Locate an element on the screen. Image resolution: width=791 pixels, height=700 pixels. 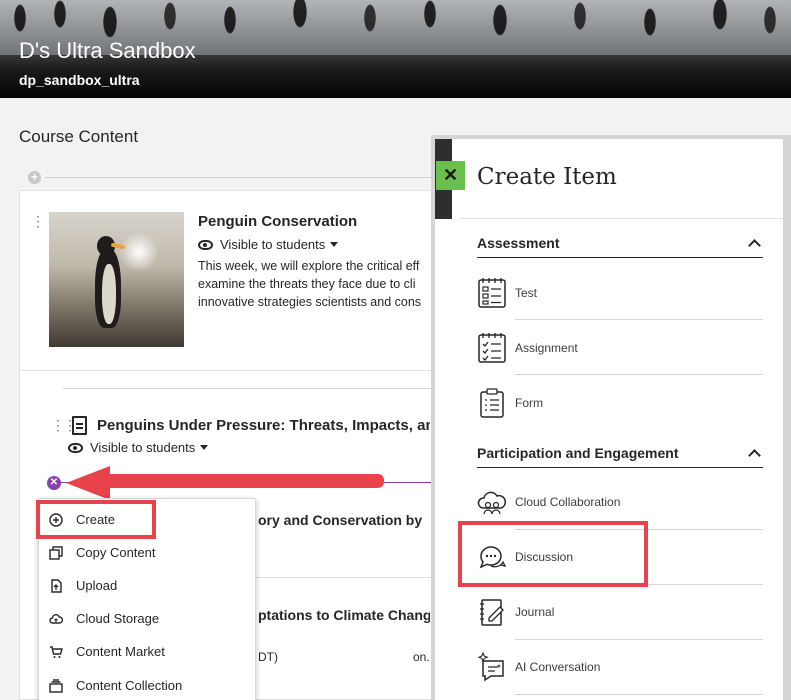
item-title: Penguin Conservation is located at coordinates (277, 221).